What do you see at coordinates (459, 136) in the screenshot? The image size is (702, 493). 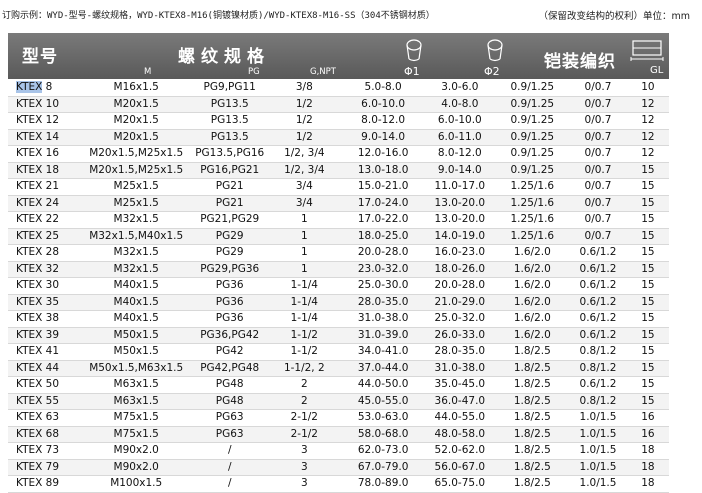 I see `cell-phi2: 6.0-11.0` at bounding box center [459, 136].